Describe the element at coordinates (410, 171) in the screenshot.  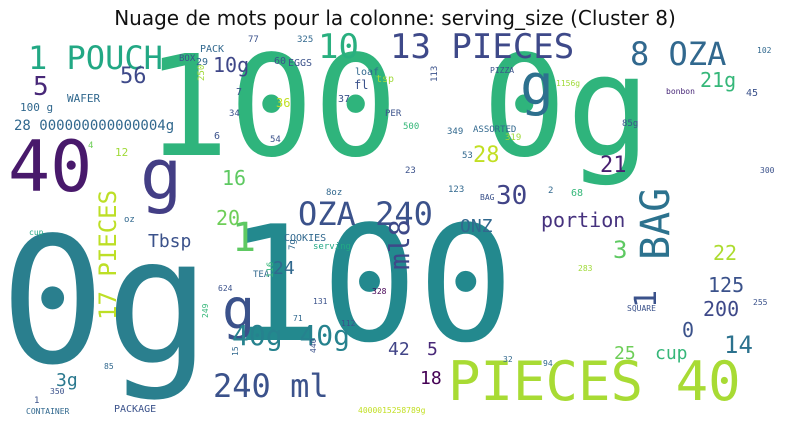
I see `word-23: 23` at that location.